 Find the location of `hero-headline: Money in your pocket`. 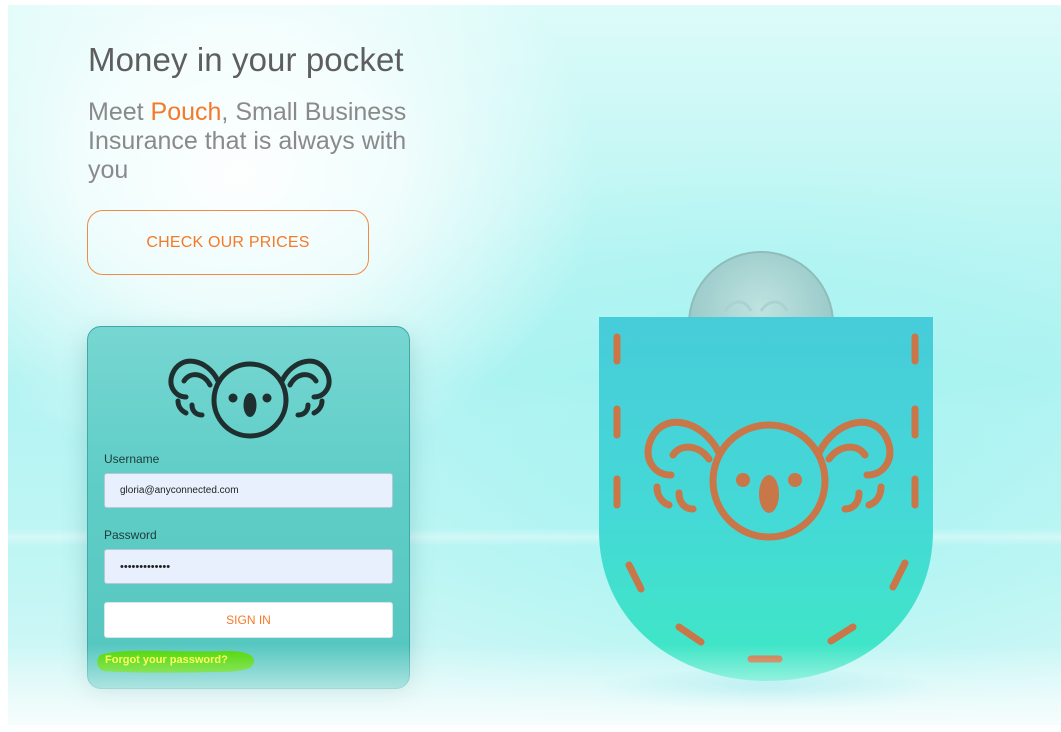

hero-headline: Money in your pocket is located at coordinates (246, 59).